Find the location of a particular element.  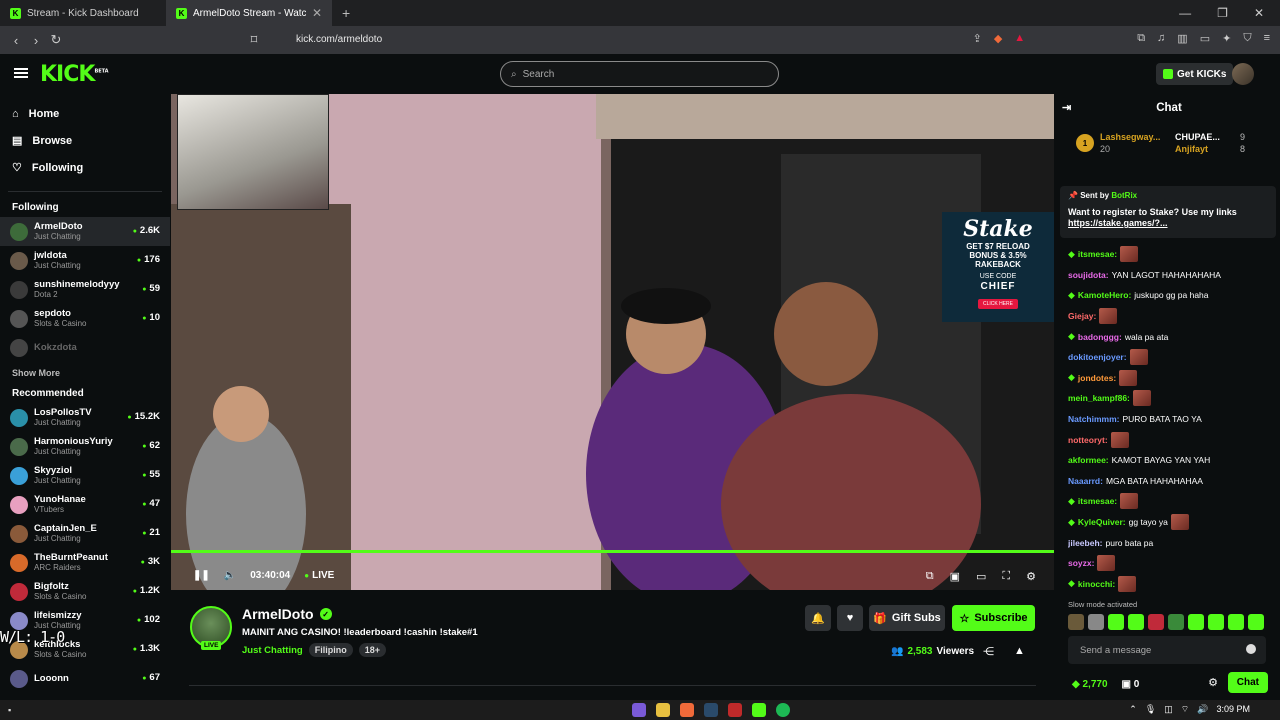

notifications-button: 🔔 is located at coordinates (818, 618).